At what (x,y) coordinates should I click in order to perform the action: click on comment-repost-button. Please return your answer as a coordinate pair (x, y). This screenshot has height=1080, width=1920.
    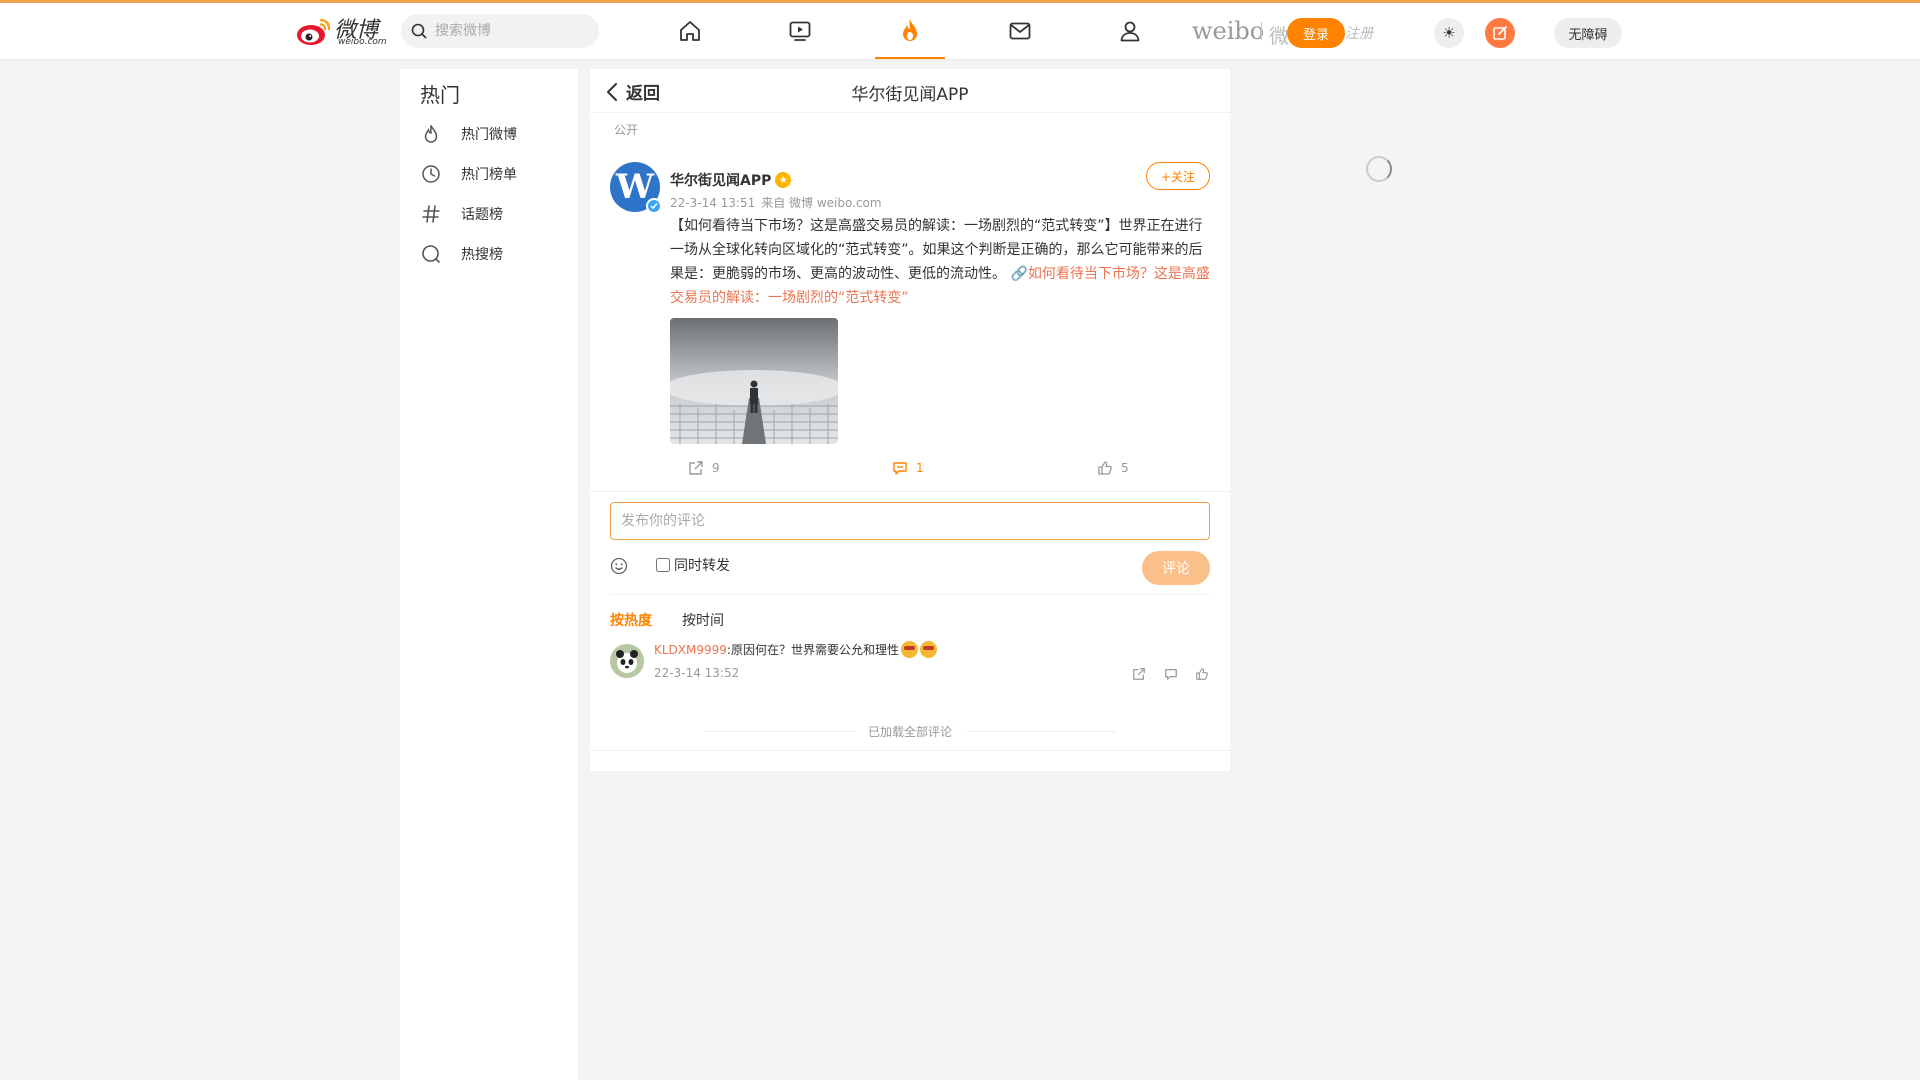
    Looking at the image, I should click on (1139, 675).